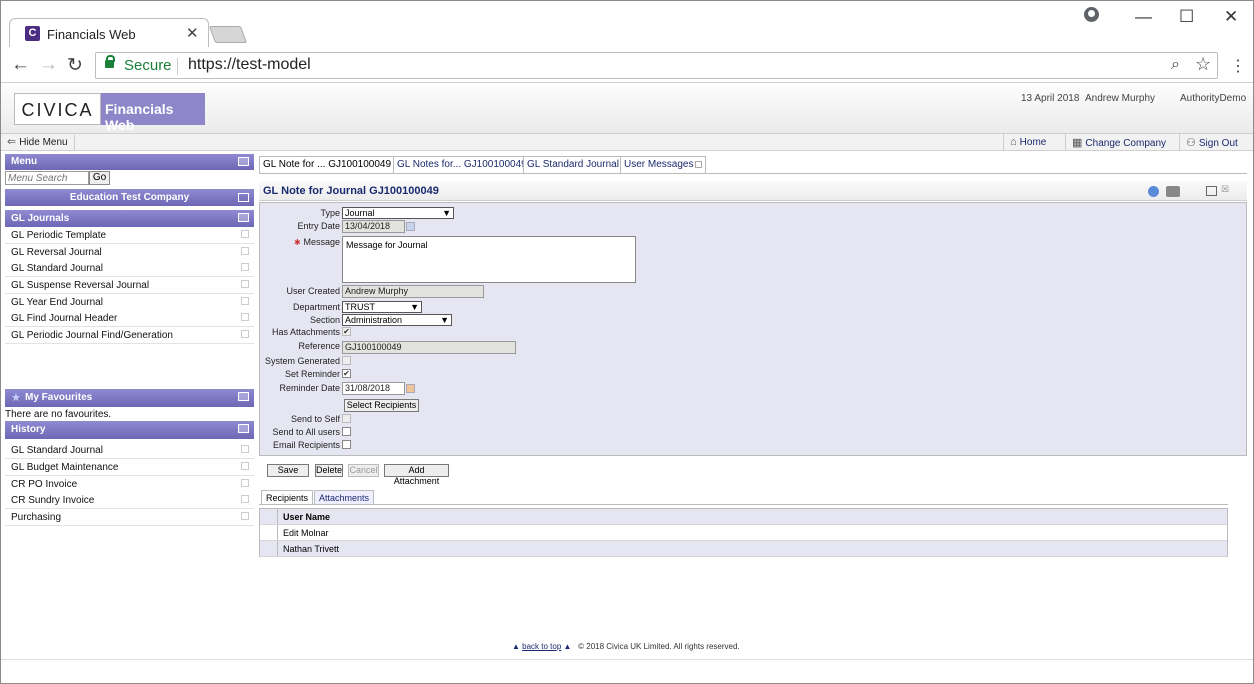 The height and width of the screenshot is (684, 1254). I want to click on gl-journals-header: GL Journals, so click(129, 218).